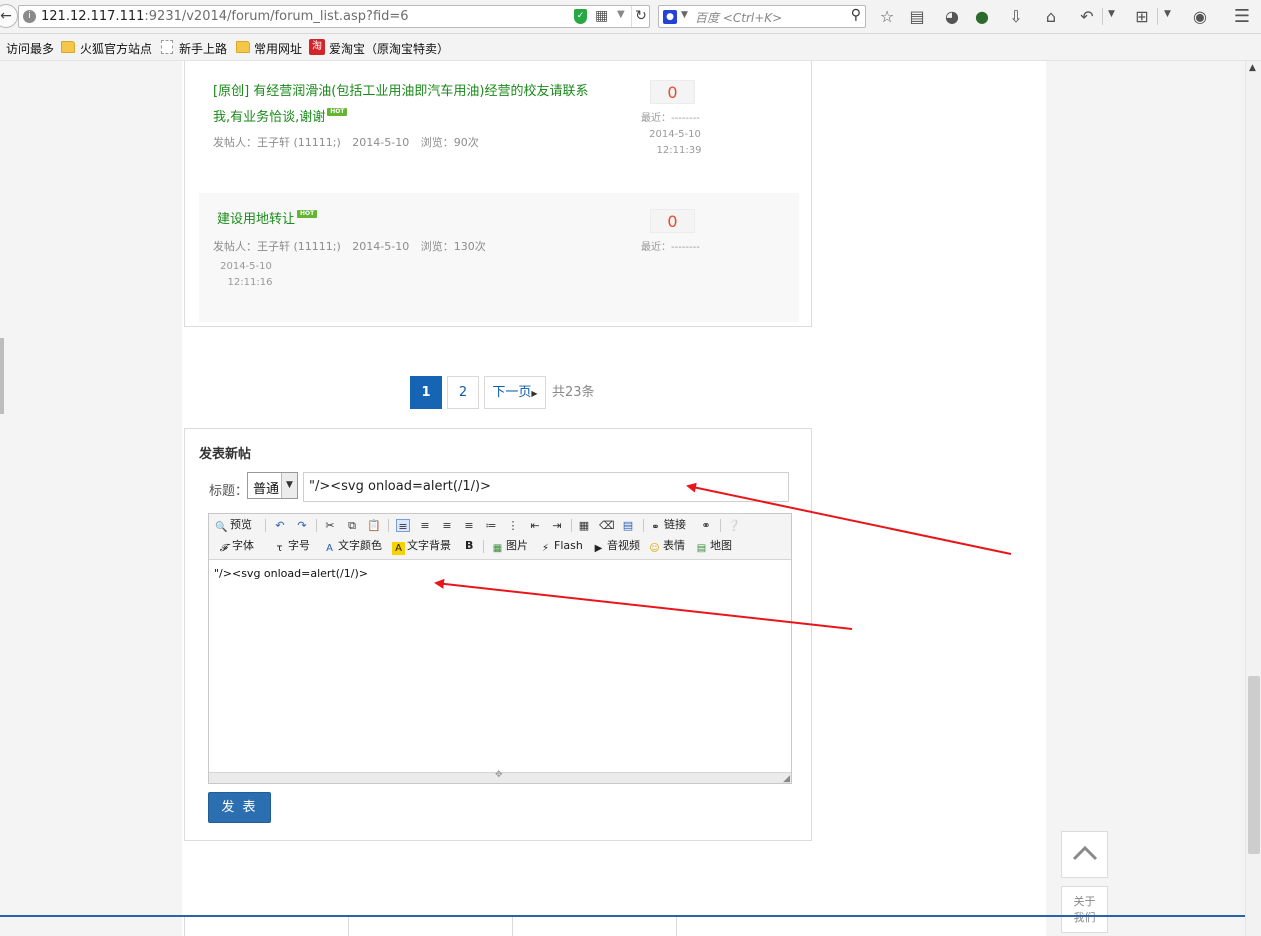 The height and width of the screenshot is (936, 1261). What do you see at coordinates (786, 779) in the screenshot?
I see `resize-corner-icon: ◢` at bounding box center [786, 779].